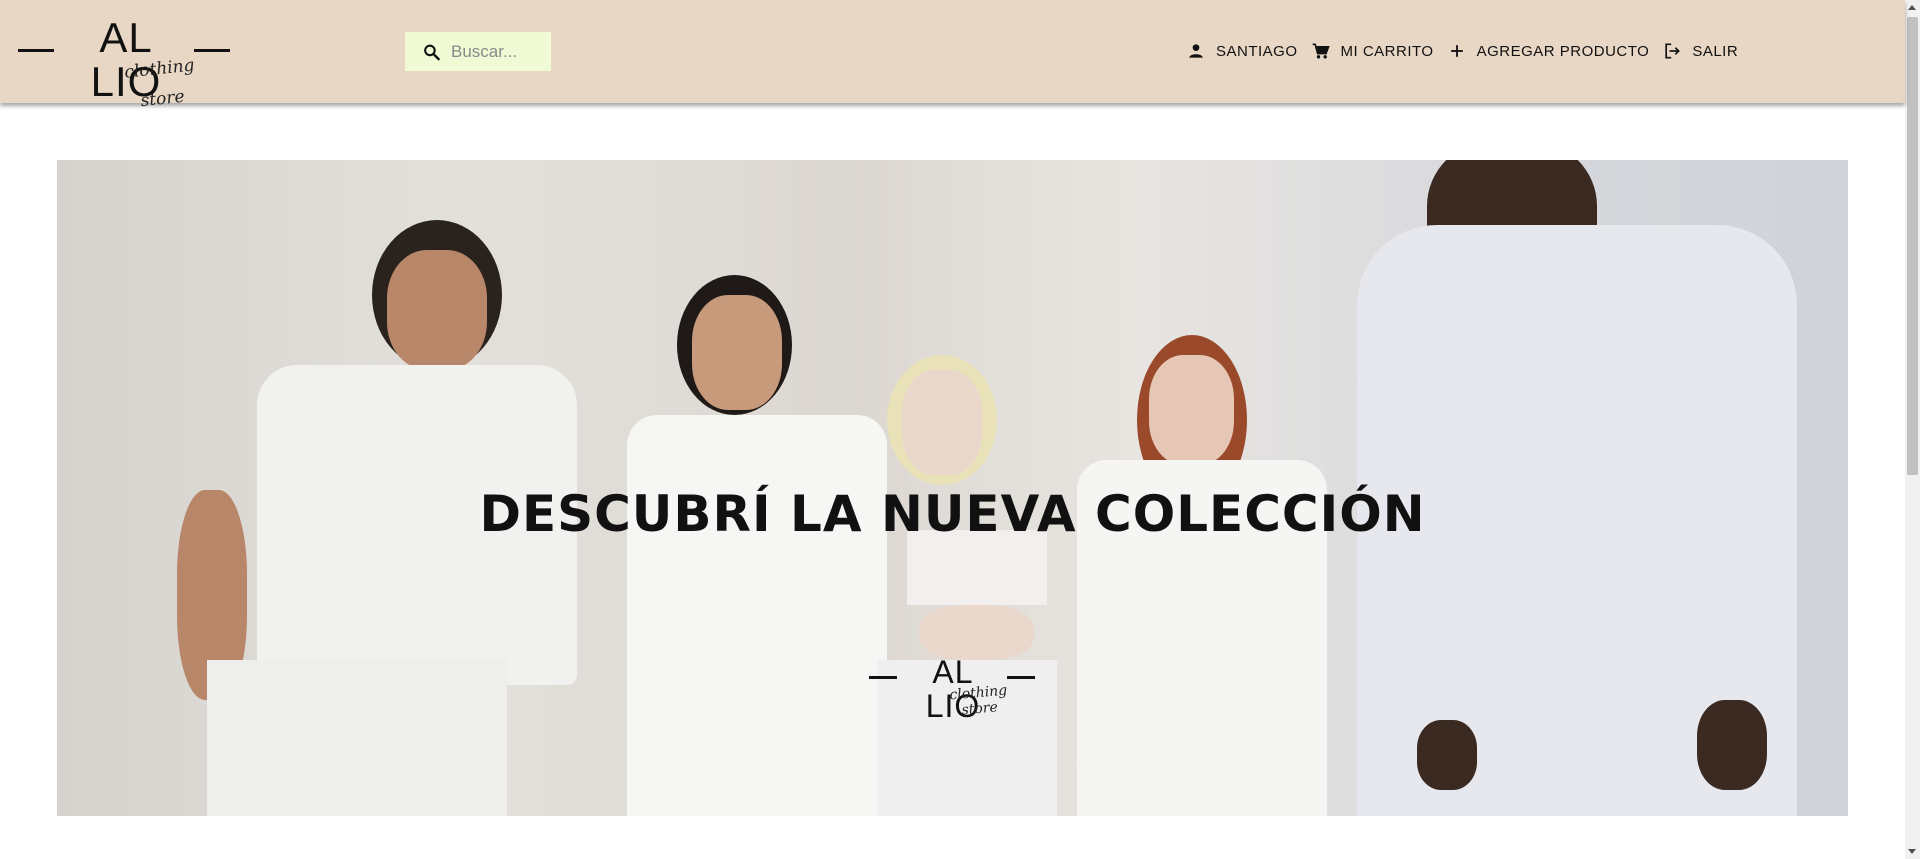 The image size is (1920, 859). What do you see at coordinates (1715, 51) in the screenshot?
I see `nav-label-logout: SALIR` at bounding box center [1715, 51].